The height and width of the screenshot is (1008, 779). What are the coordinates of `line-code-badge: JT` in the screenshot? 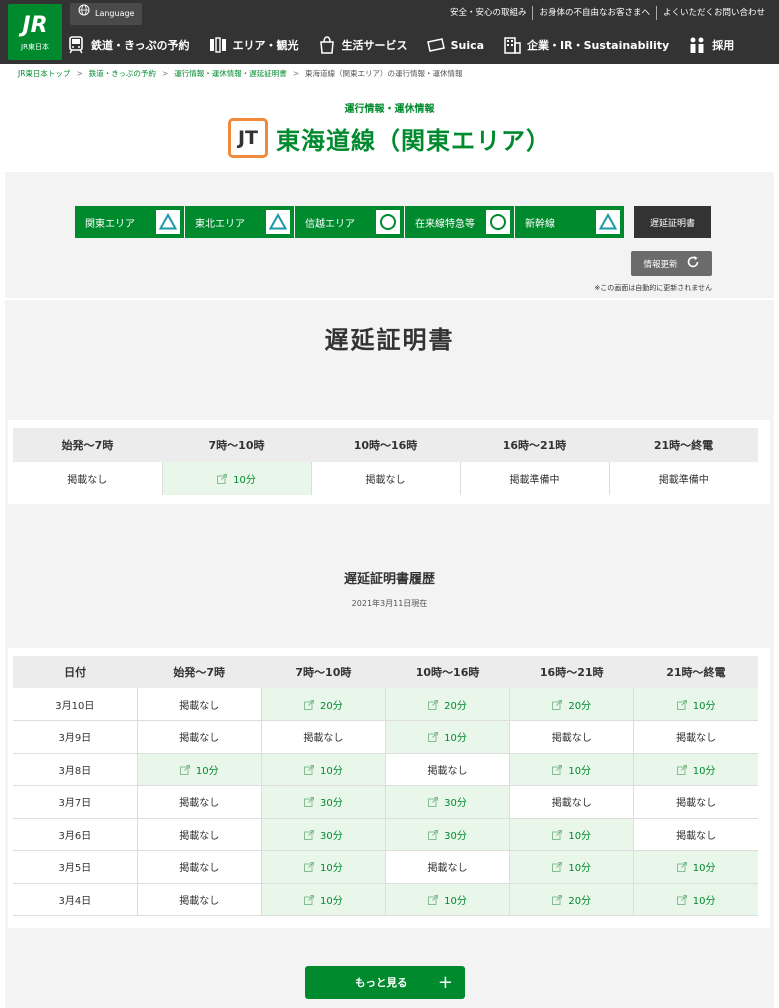 It's located at (248, 138).